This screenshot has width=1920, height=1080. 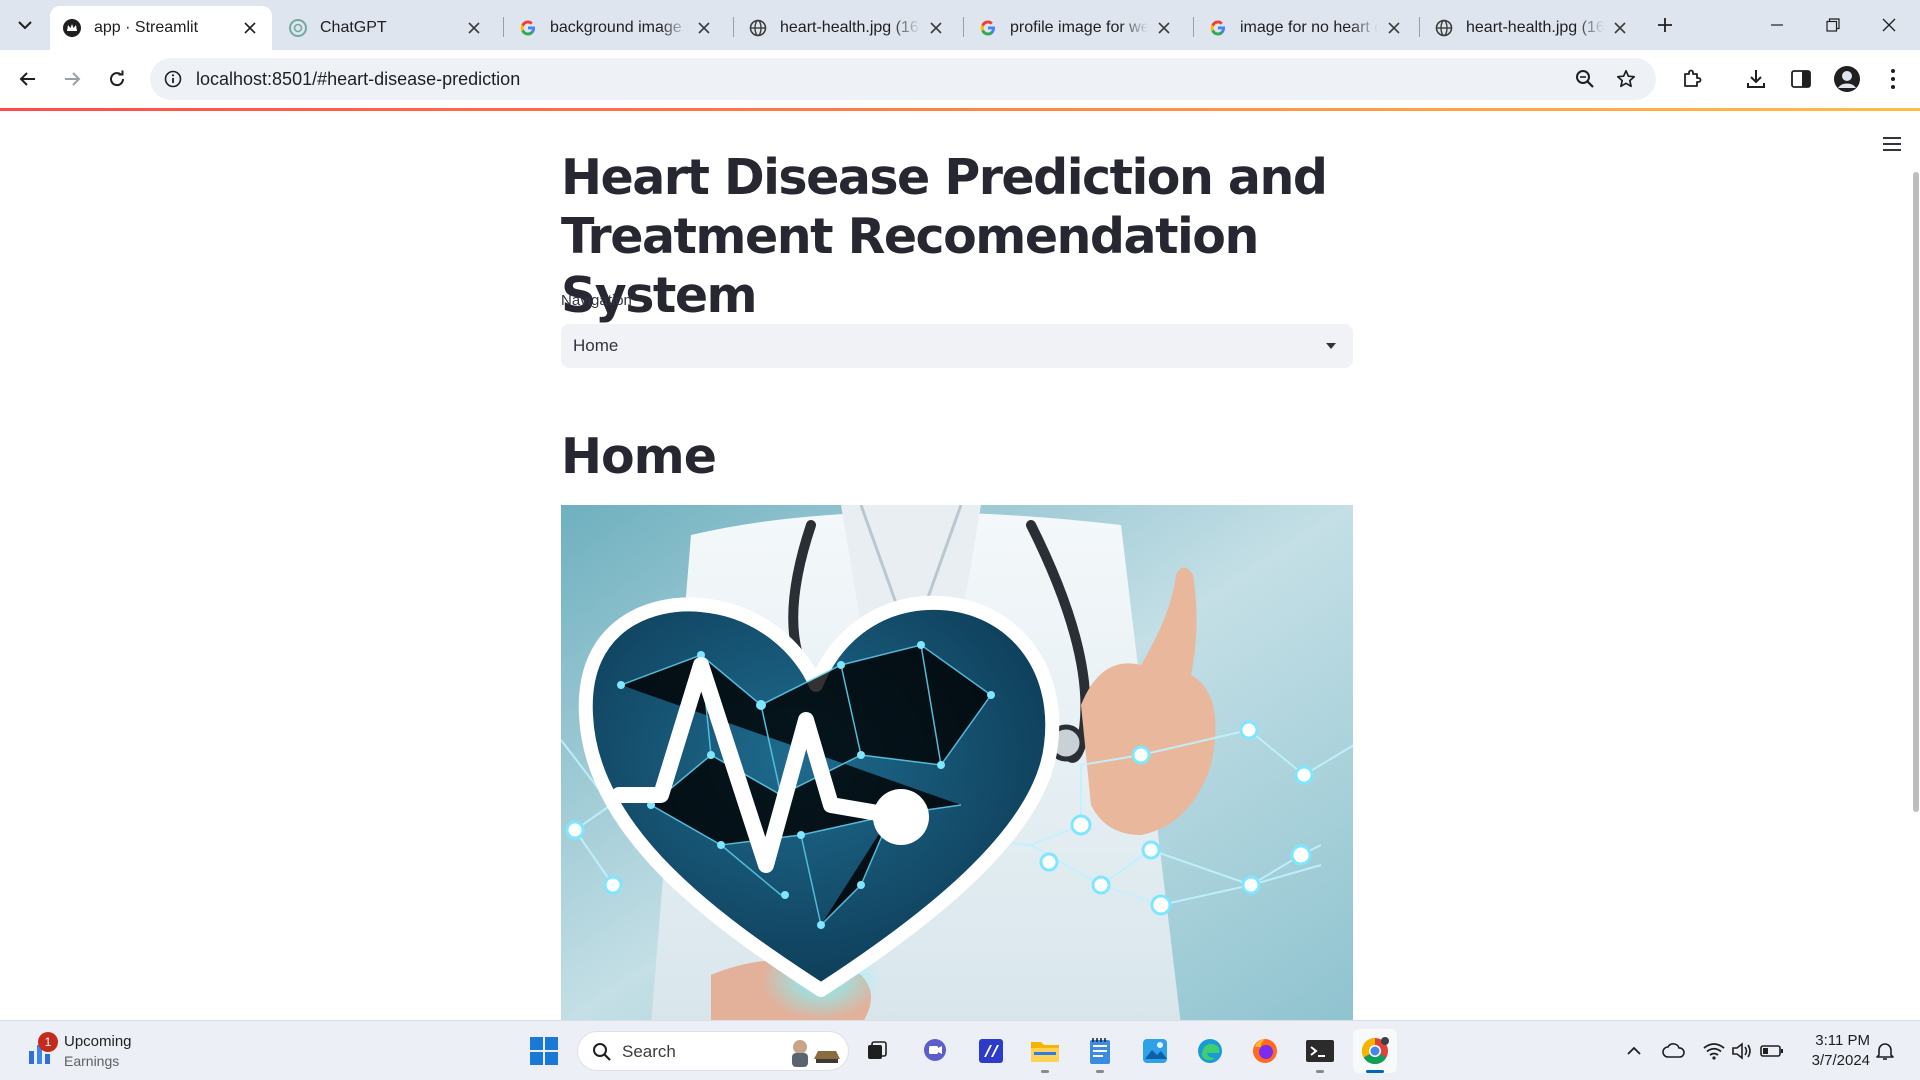 What do you see at coordinates (903, 79) in the screenshot?
I see `address-bar: localhost:8501/#heart-disease-prediction` at bounding box center [903, 79].